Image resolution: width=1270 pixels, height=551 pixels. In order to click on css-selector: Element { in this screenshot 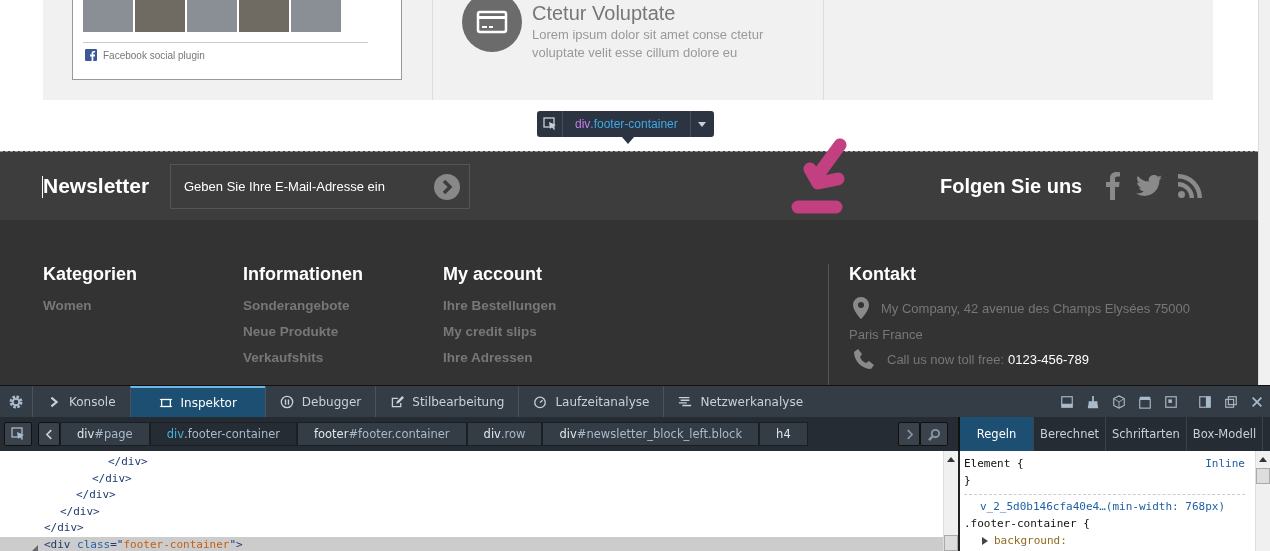, I will do `click(994, 464)`.